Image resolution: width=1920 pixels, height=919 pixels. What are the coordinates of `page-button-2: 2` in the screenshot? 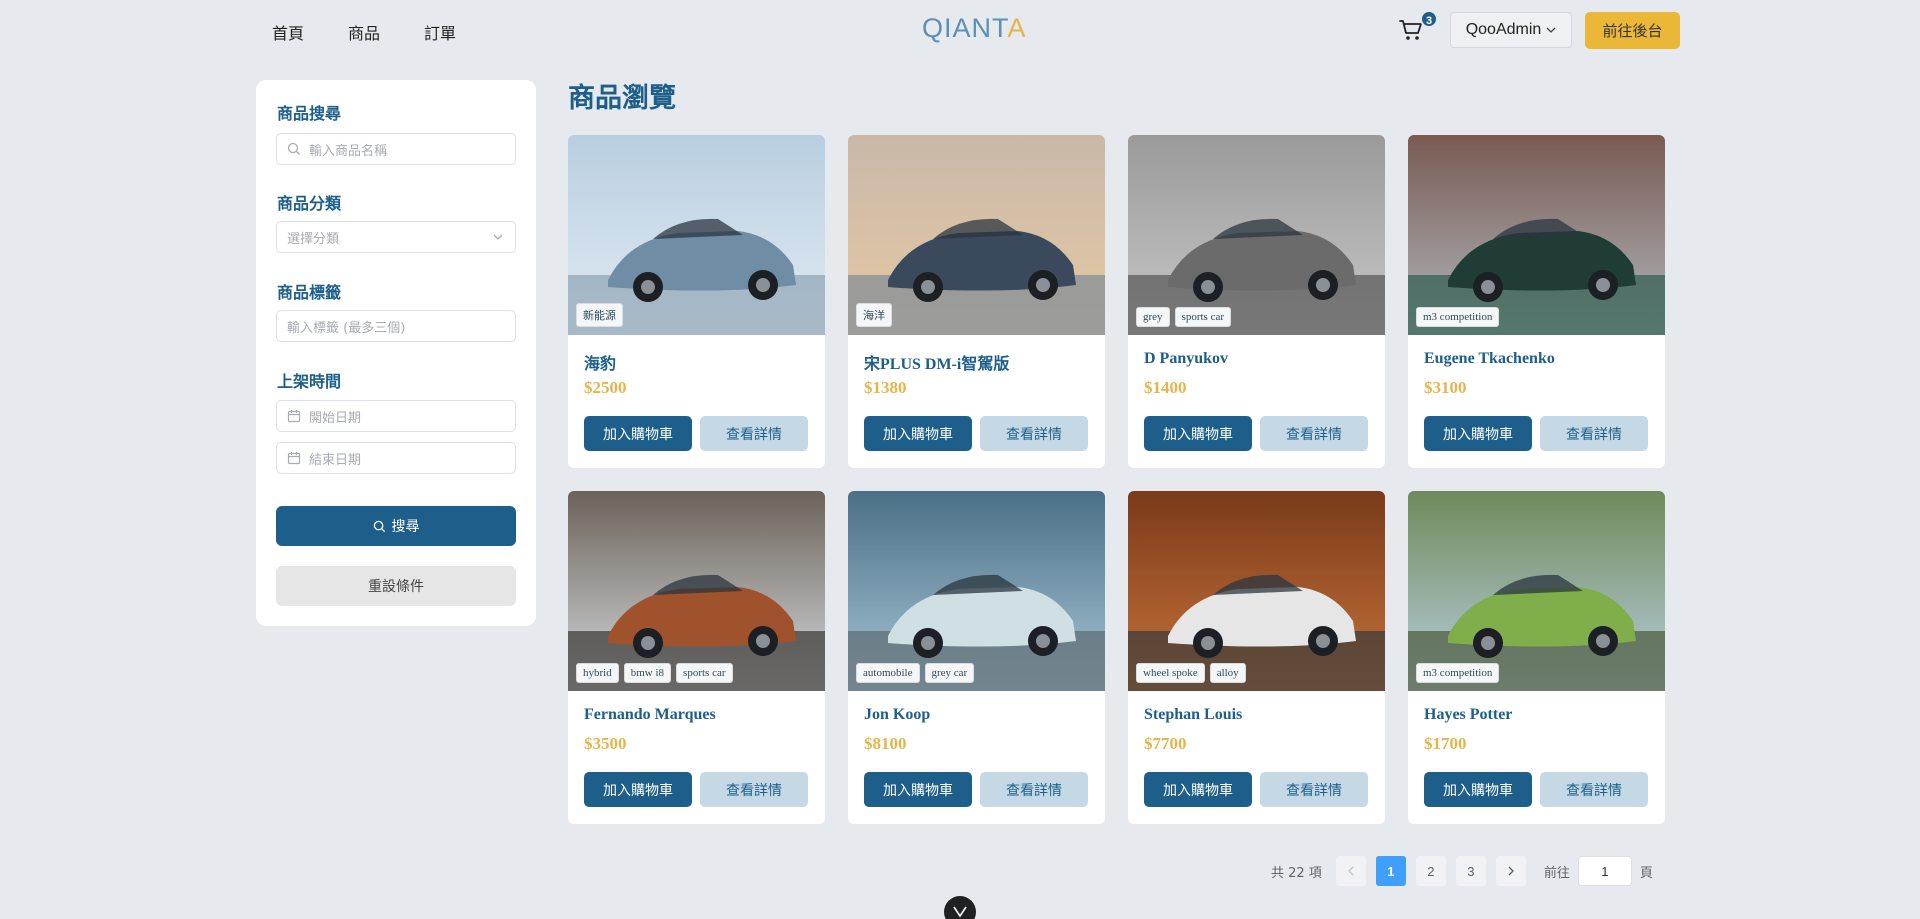 It's located at (1430, 871).